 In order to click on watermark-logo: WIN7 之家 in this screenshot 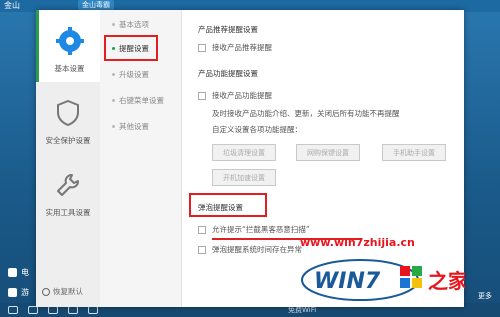, I will do `click(384, 279)`.